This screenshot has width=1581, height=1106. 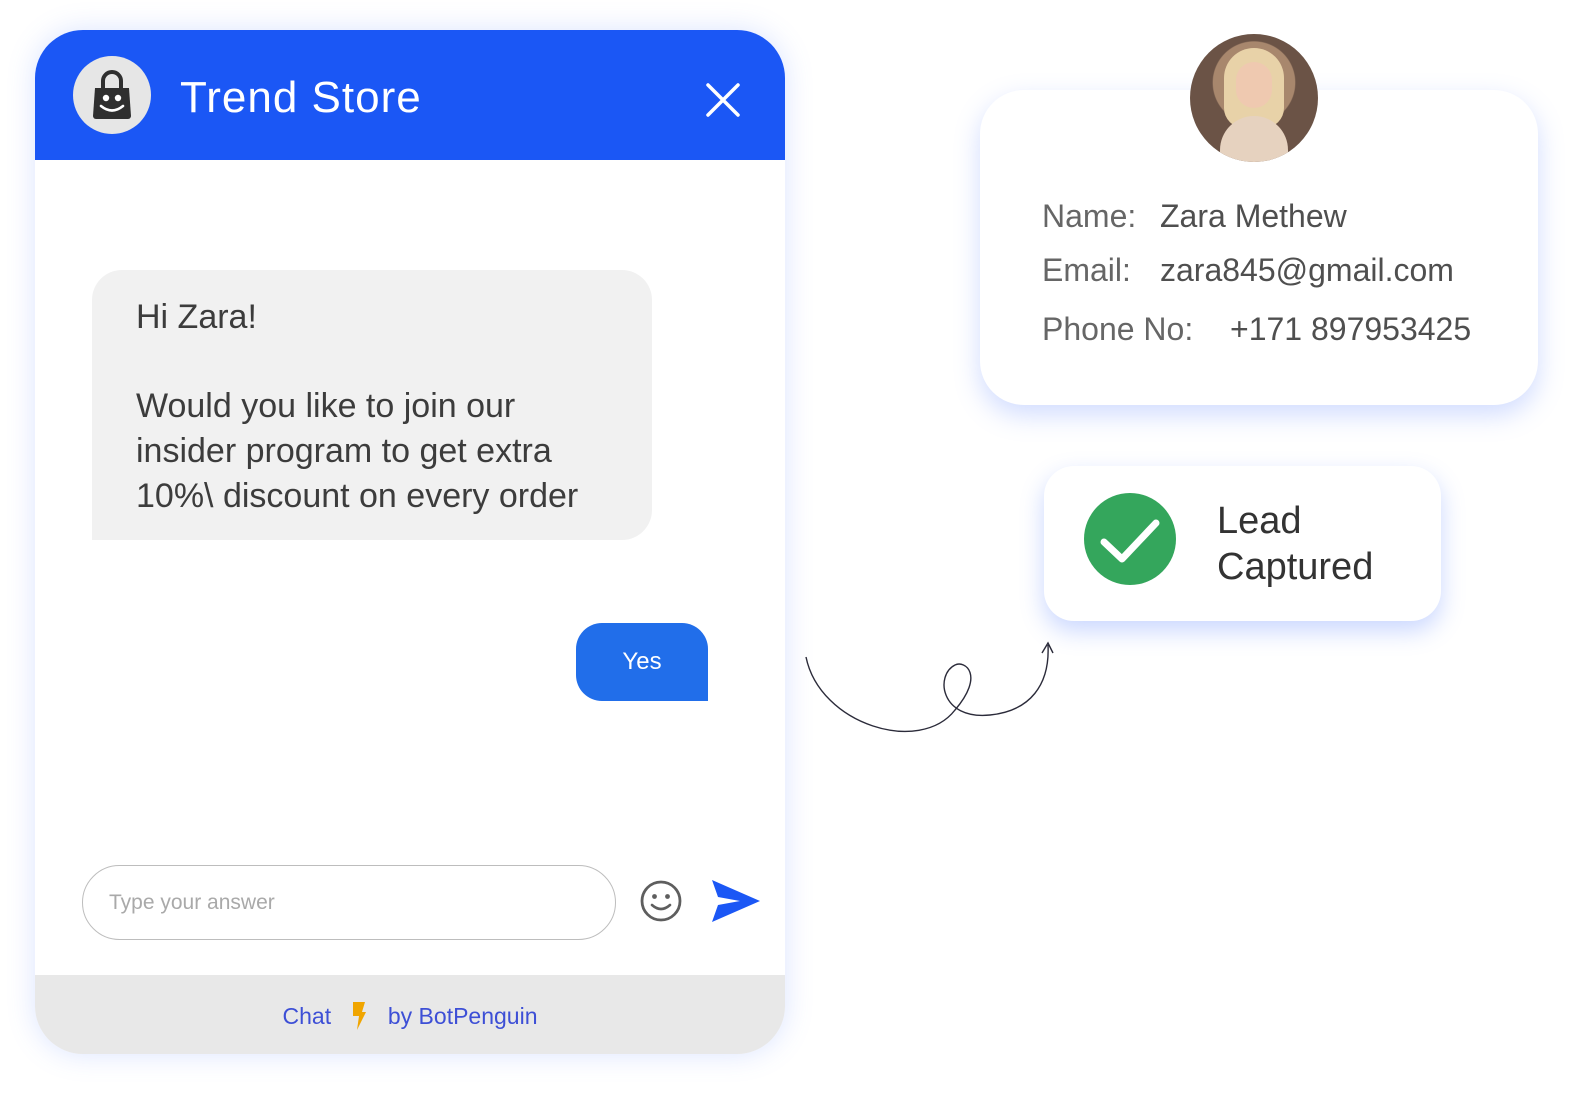 I want to click on chat-footer: Chat by BotPenguin, so click(x=410, y=1014).